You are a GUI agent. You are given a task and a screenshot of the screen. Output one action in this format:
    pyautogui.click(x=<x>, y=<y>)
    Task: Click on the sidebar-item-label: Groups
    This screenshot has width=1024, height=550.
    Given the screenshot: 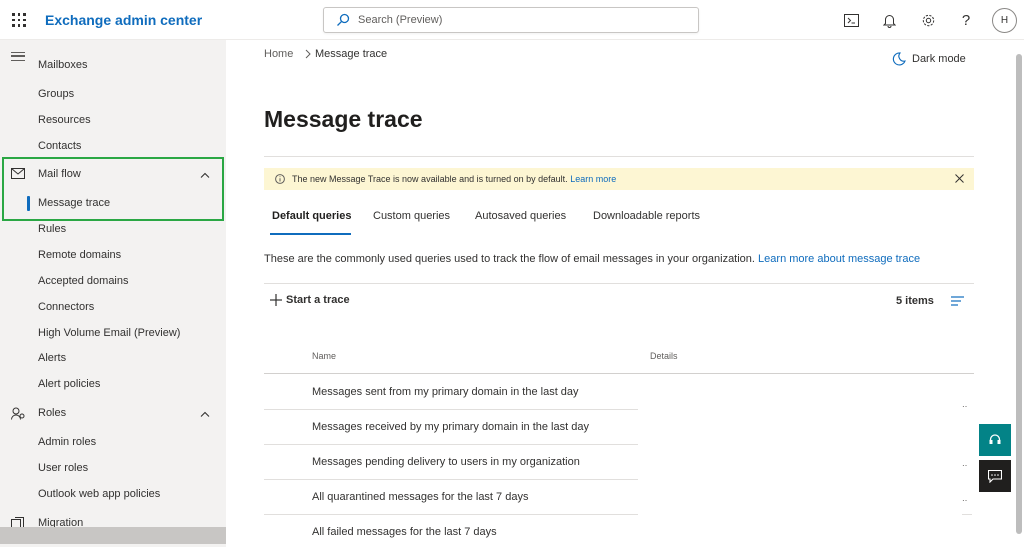 What is the action you would take?
    pyautogui.click(x=56, y=94)
    